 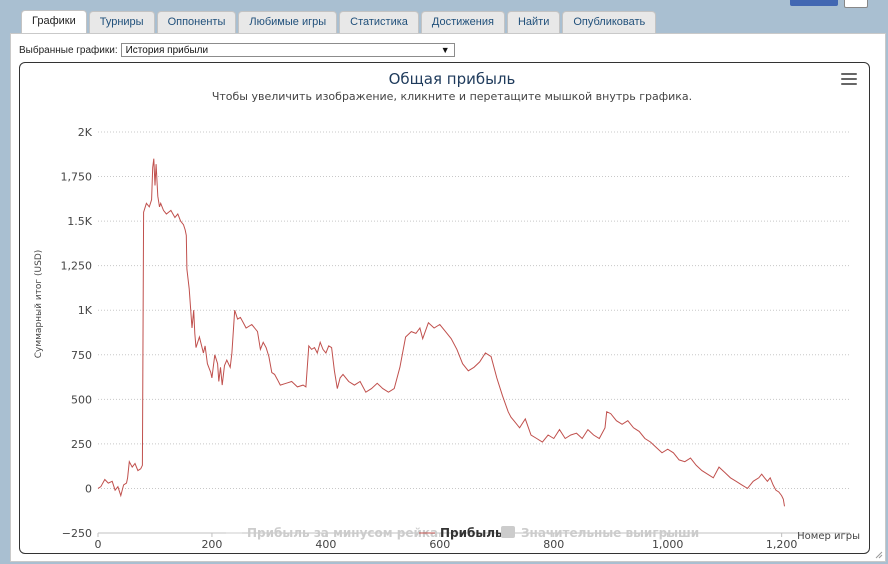 I want to click on graph-select-dropdown: История прибыли ▼, so click(x=287, y=50).